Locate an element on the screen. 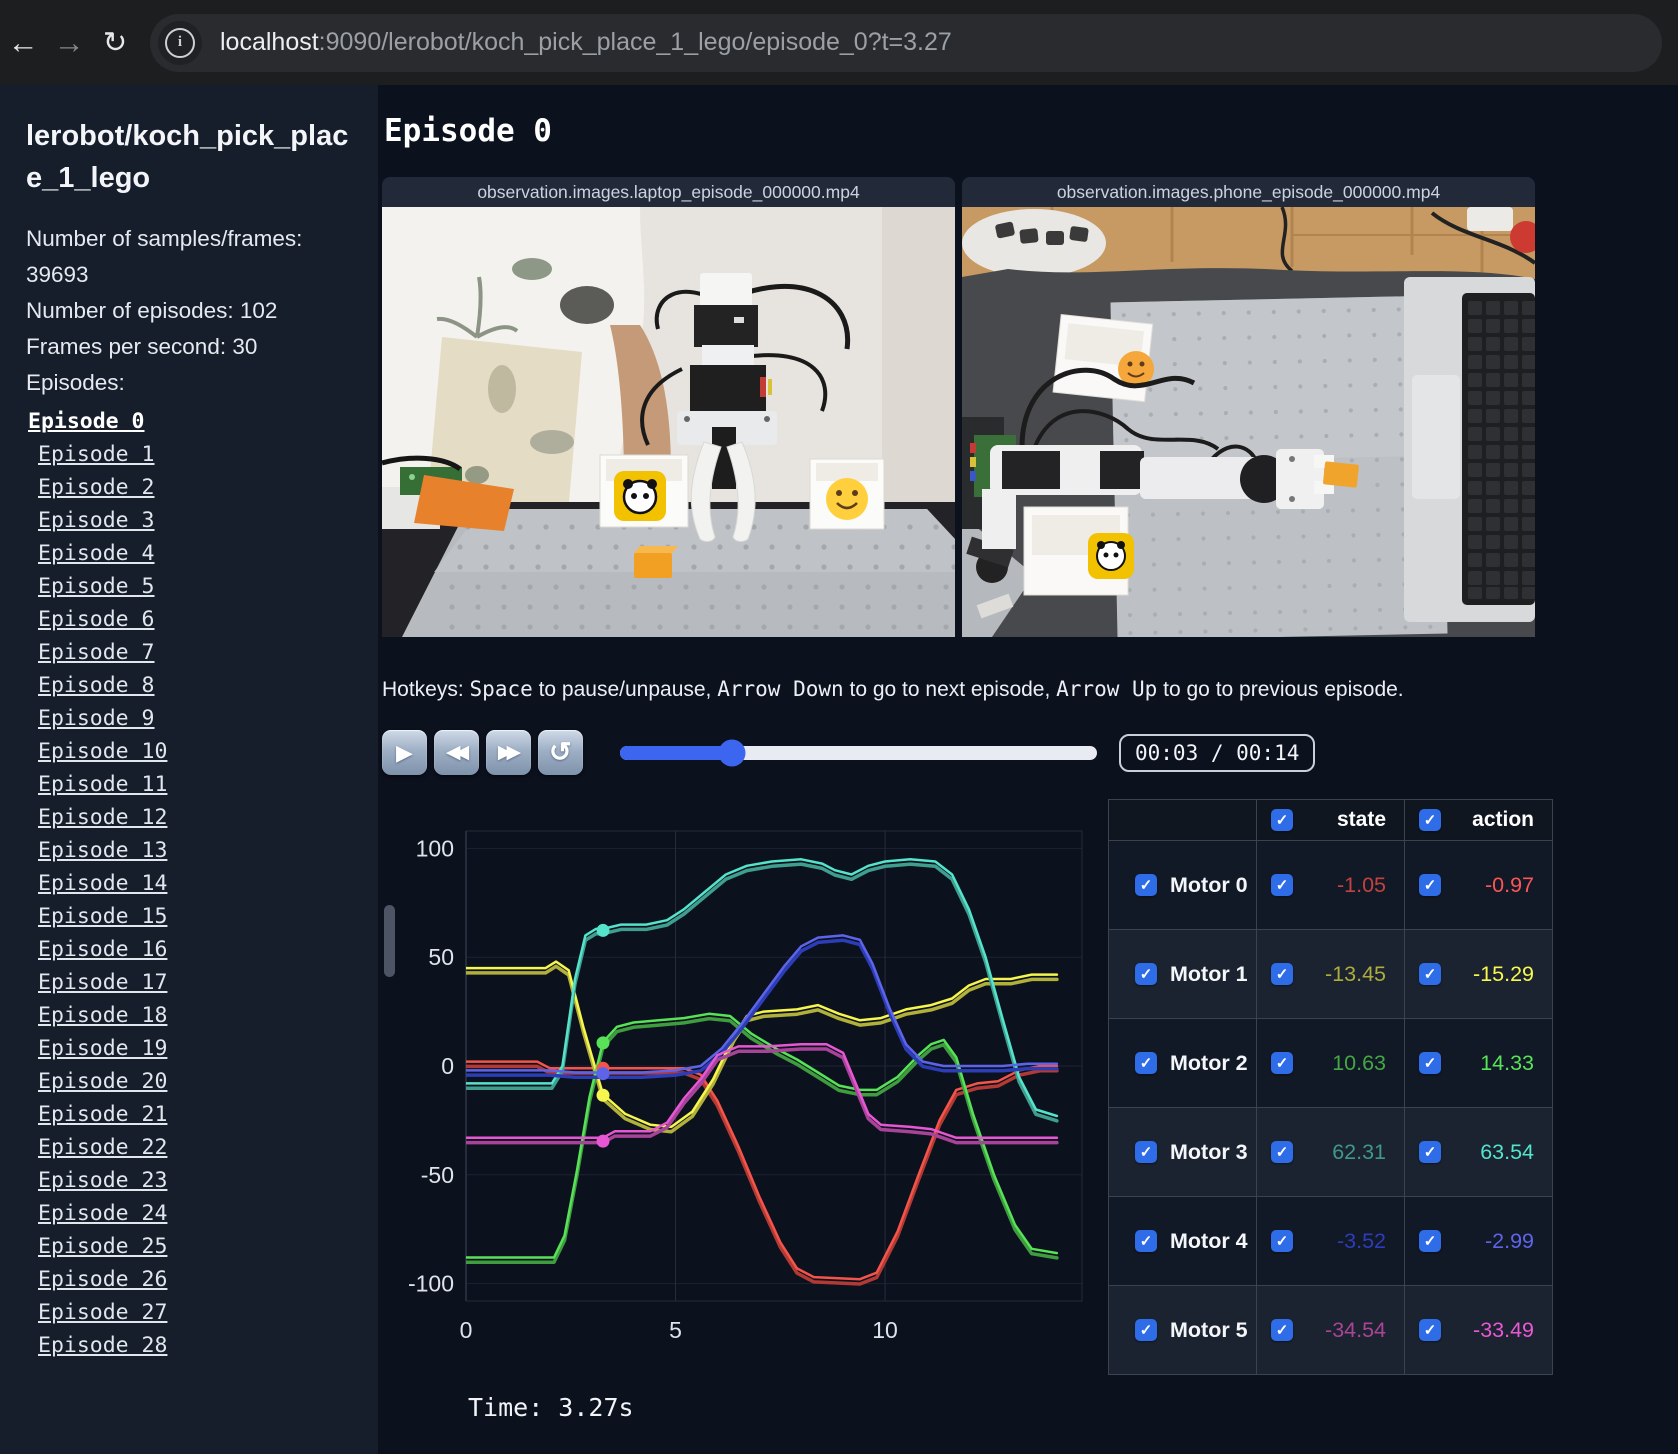  scrollbar-thumb is located at coordinates (389, 941).